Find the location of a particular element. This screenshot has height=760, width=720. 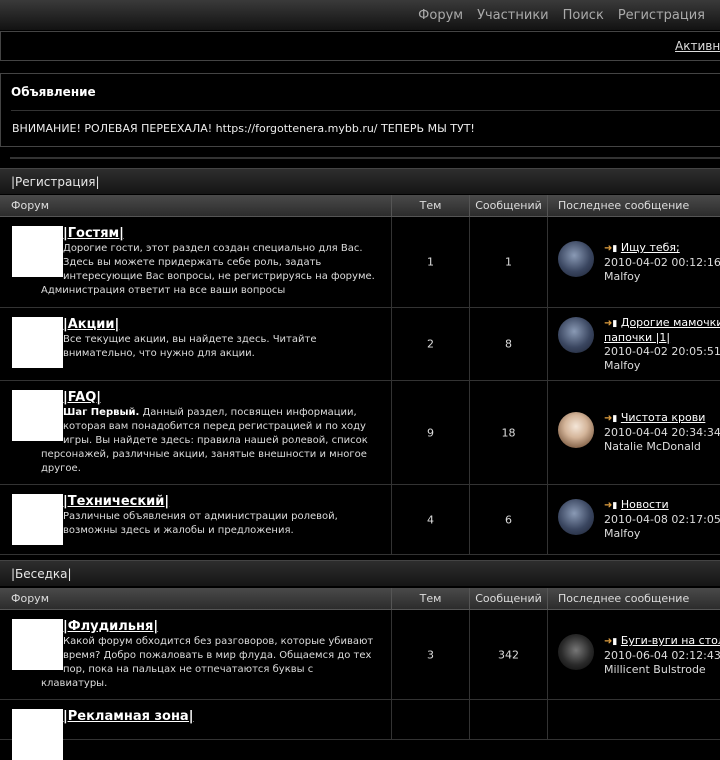

last-post-date: 2010-04-04 20:34:34 is located at coordinates (662, 432).